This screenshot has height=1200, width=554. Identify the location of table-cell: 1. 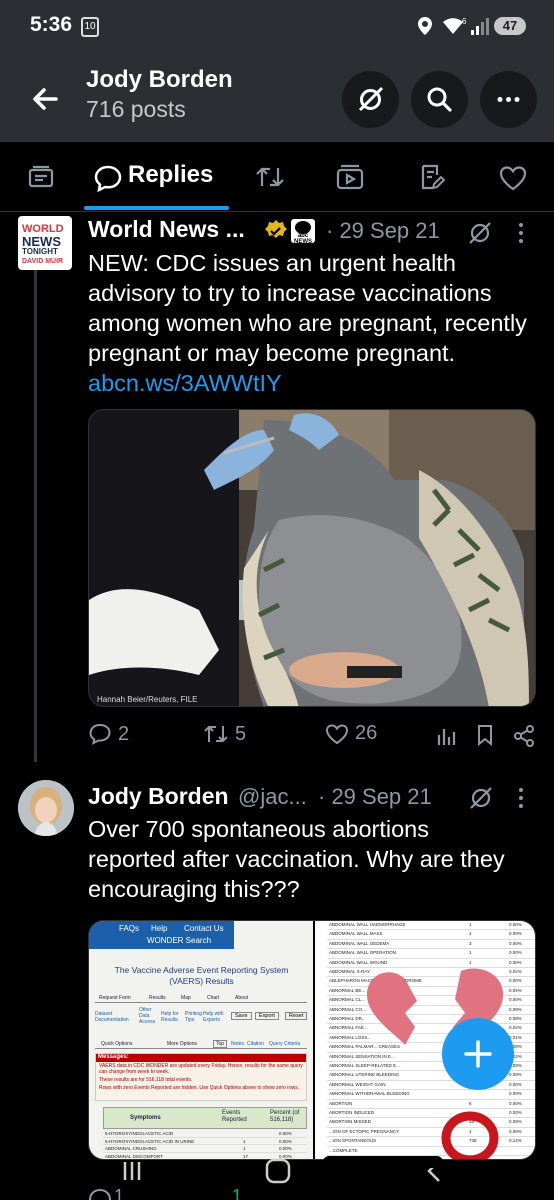
(470, 953).